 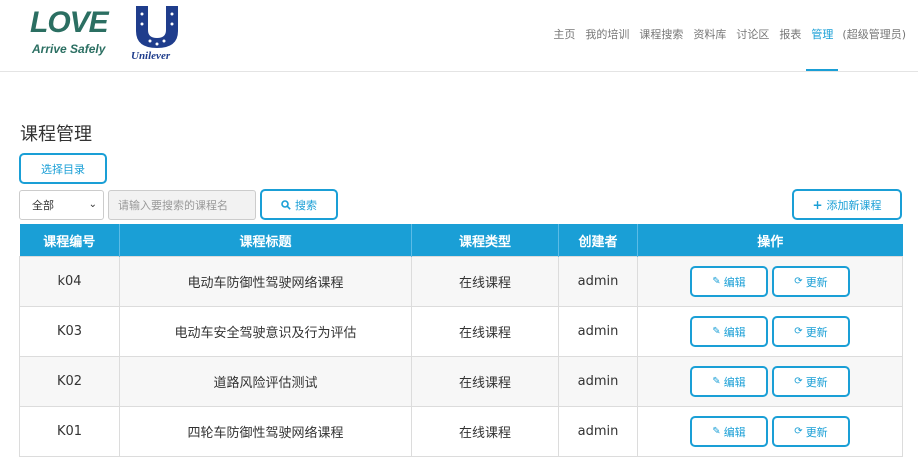 What do you see at coordinates (265, 281) in the screenshot?
I see `course-title: 电动车防御性驾驶网络课程` at bounding box center [265, 281].